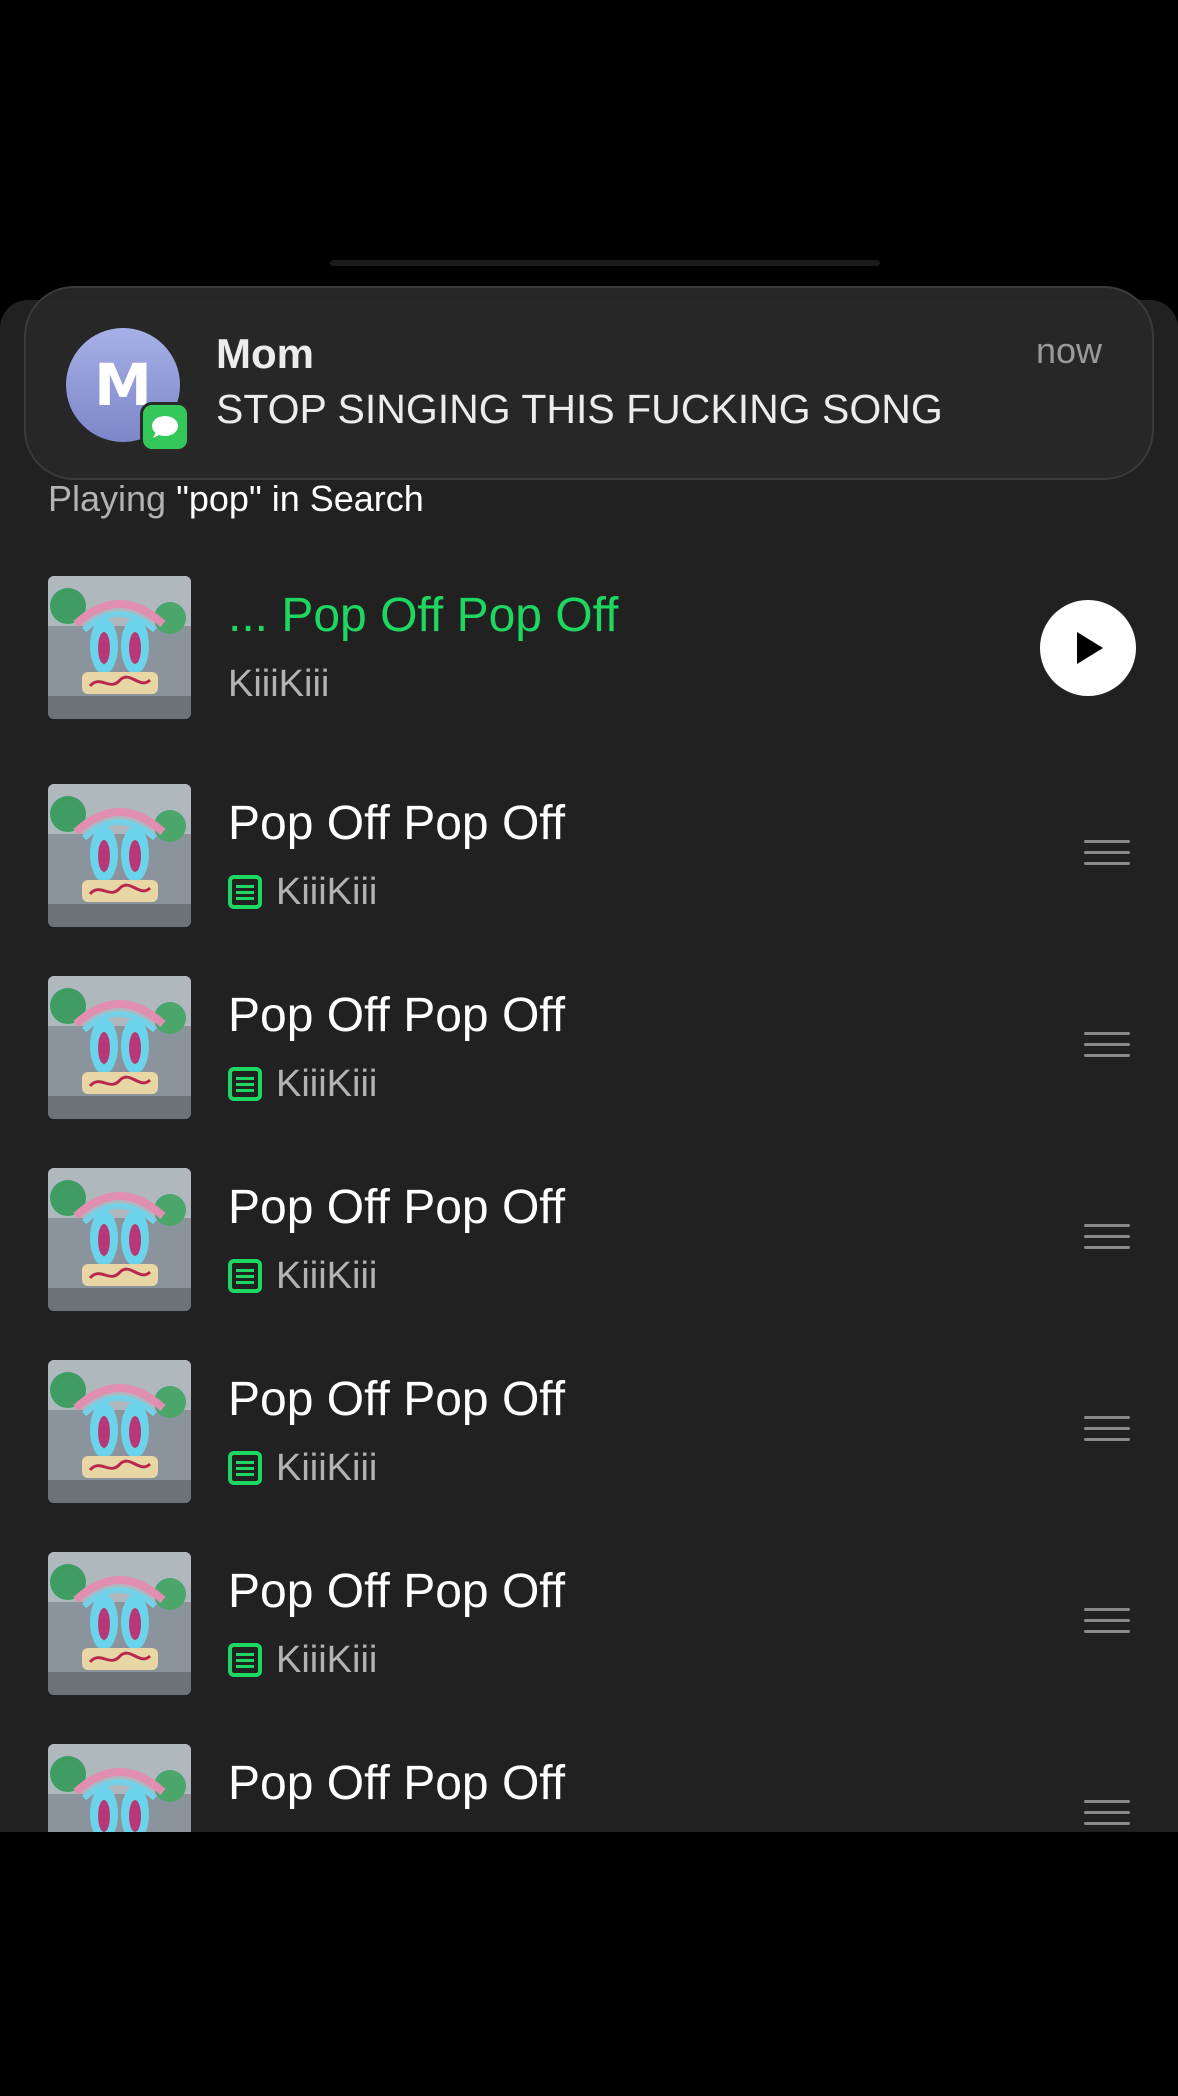 Image resolution: width=1178 pixels, height=2096 pixels. I want to click on notification-time: now, so click(1068, 350).